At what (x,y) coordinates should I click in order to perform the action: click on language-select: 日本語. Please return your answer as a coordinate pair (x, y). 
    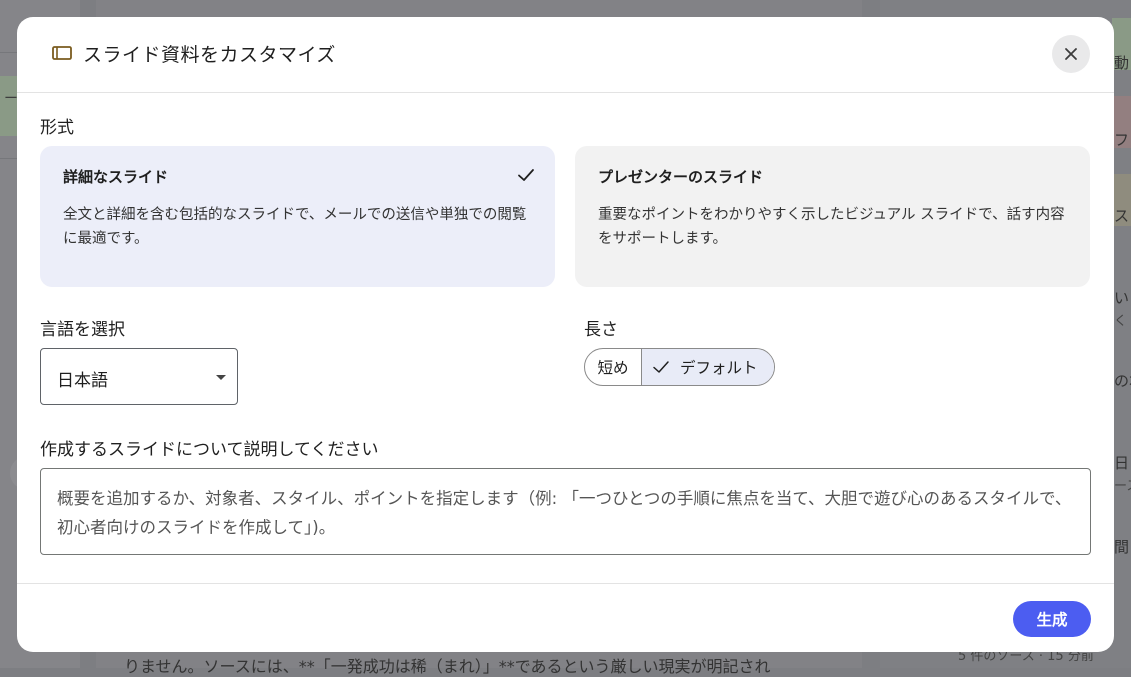
    Looking at the image, I should click on (139, 376).